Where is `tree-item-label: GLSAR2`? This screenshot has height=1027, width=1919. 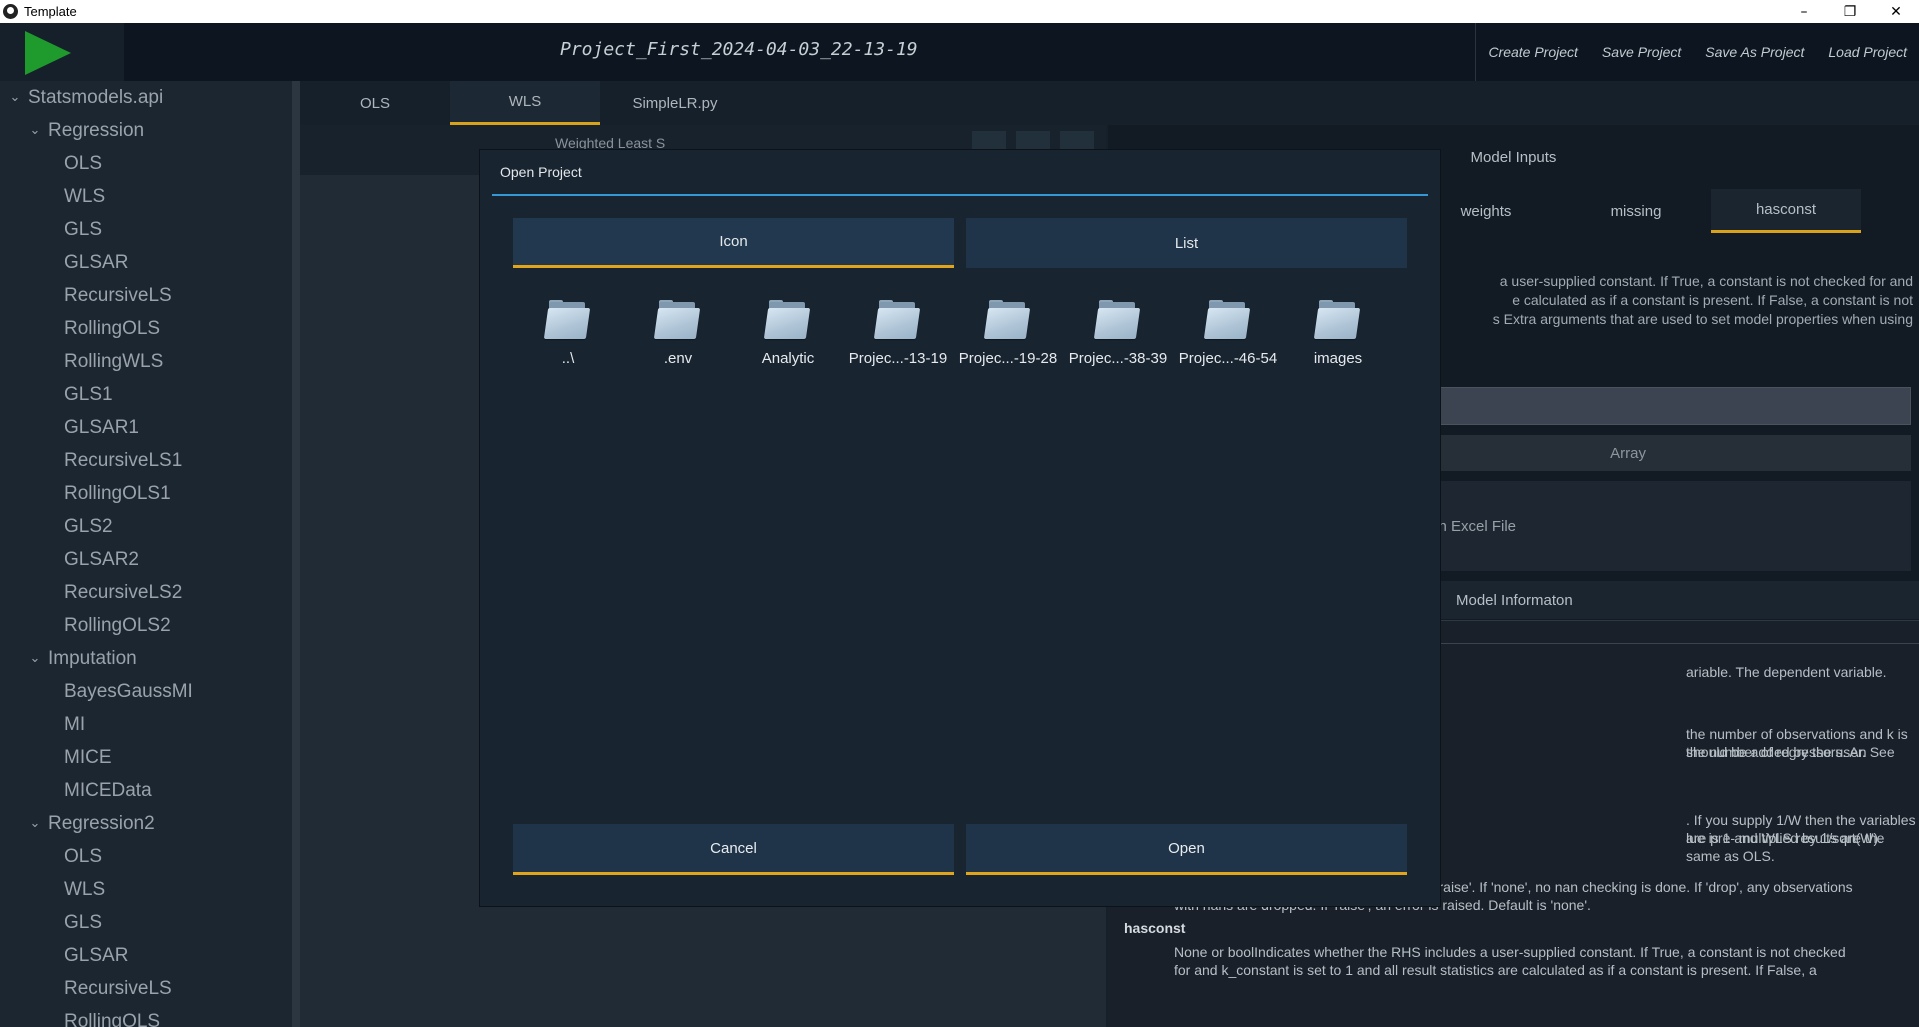 tree-item-label: GLSAR2 is located at coordinates (101, 559).